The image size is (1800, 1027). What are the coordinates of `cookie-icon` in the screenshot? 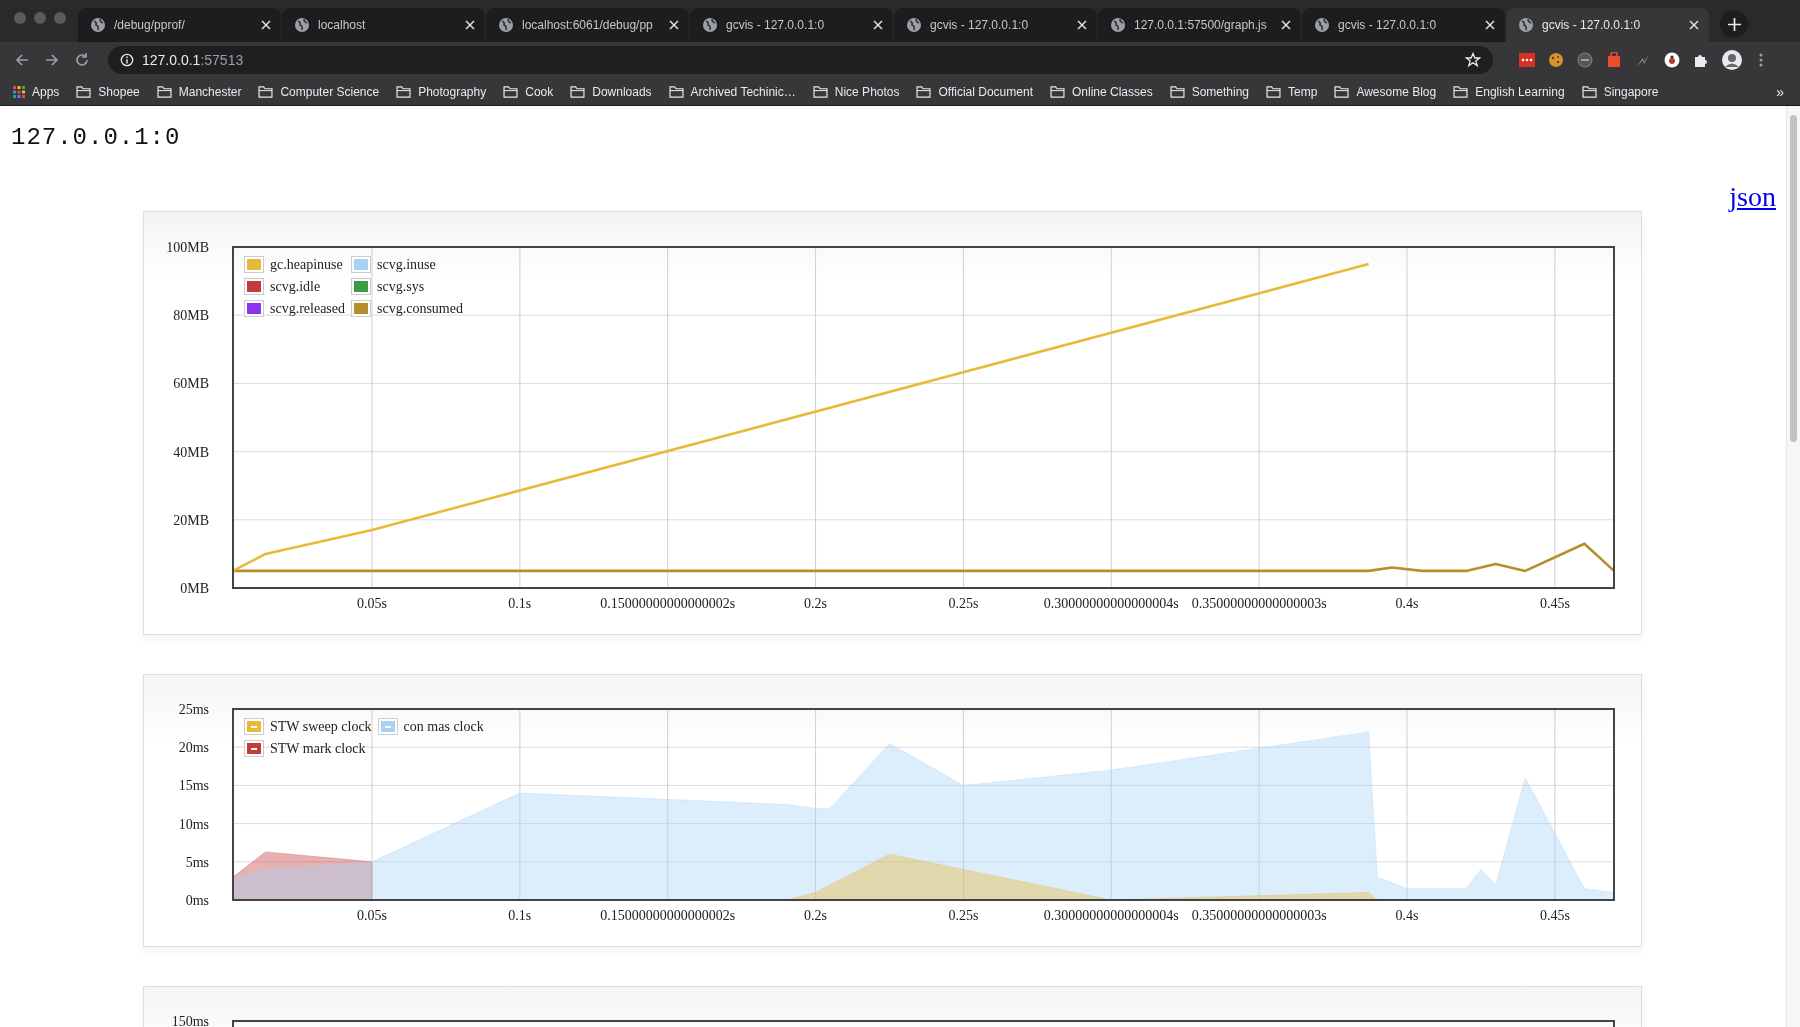 It's located at (1556, 60).